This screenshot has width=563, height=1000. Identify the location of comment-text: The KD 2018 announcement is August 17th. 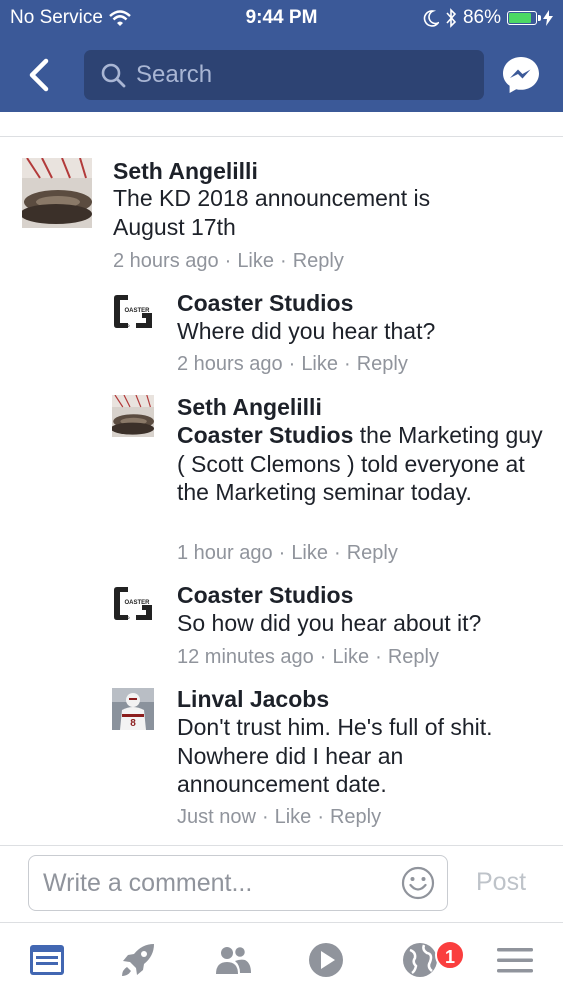
(272, 212).